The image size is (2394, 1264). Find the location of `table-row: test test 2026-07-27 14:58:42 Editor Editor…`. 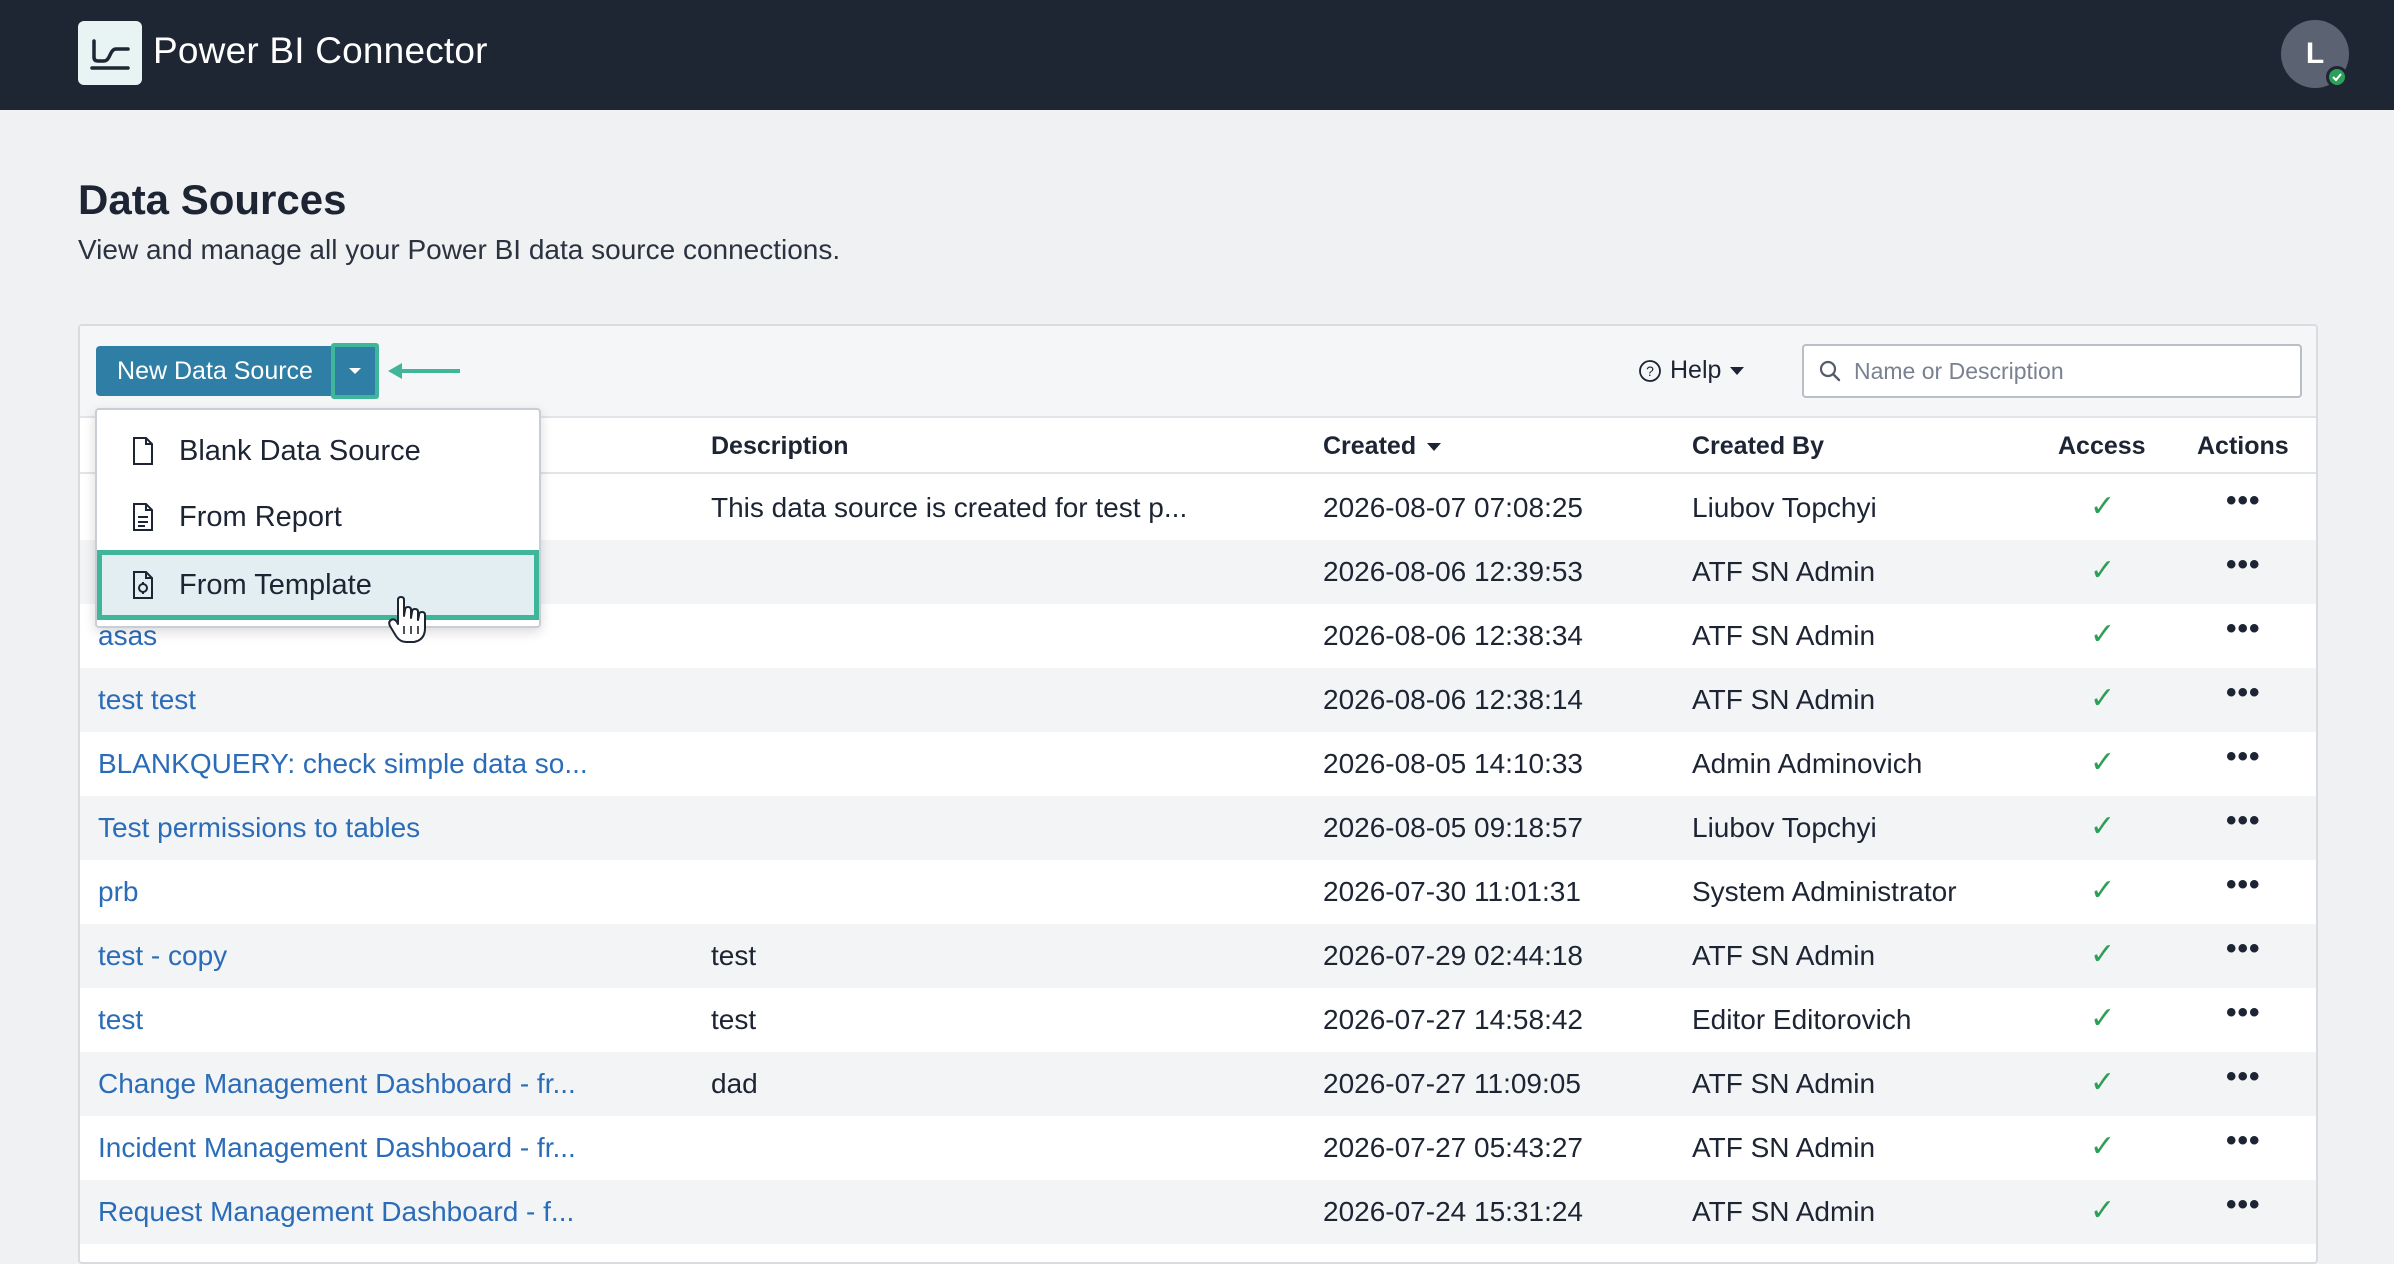

table-row: test test 2026-07-27 14:58:42 Editor Editor… is located at coordinates (1198, 1020).